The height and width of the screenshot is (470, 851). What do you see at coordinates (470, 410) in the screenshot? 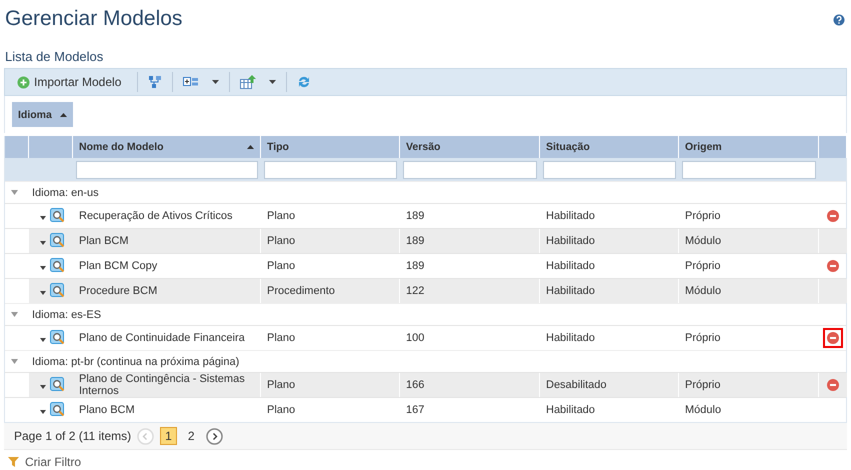
I see `table-cell: 167` at bounding box center [470, 410].